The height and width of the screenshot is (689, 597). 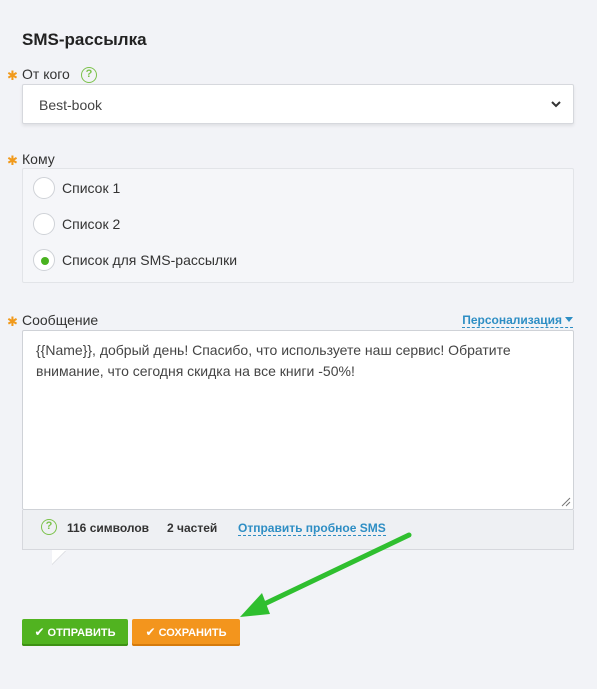 I want to click on chevron-down-icon, so click(x=556, y=104).